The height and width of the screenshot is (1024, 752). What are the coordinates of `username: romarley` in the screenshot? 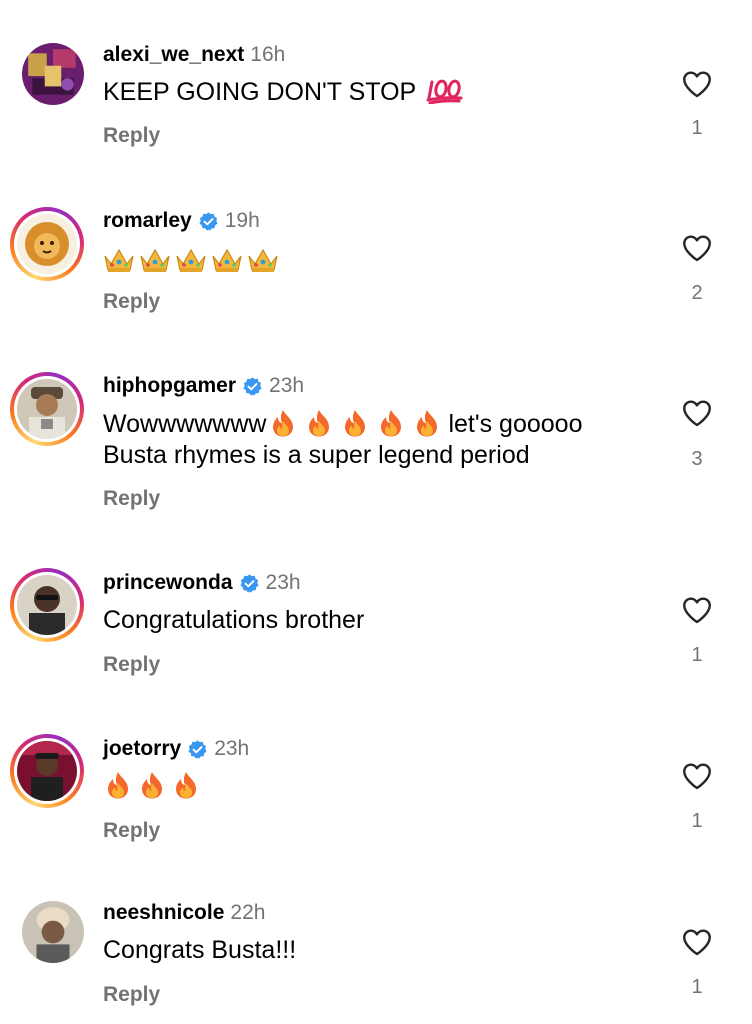 It's located at (147, 221).